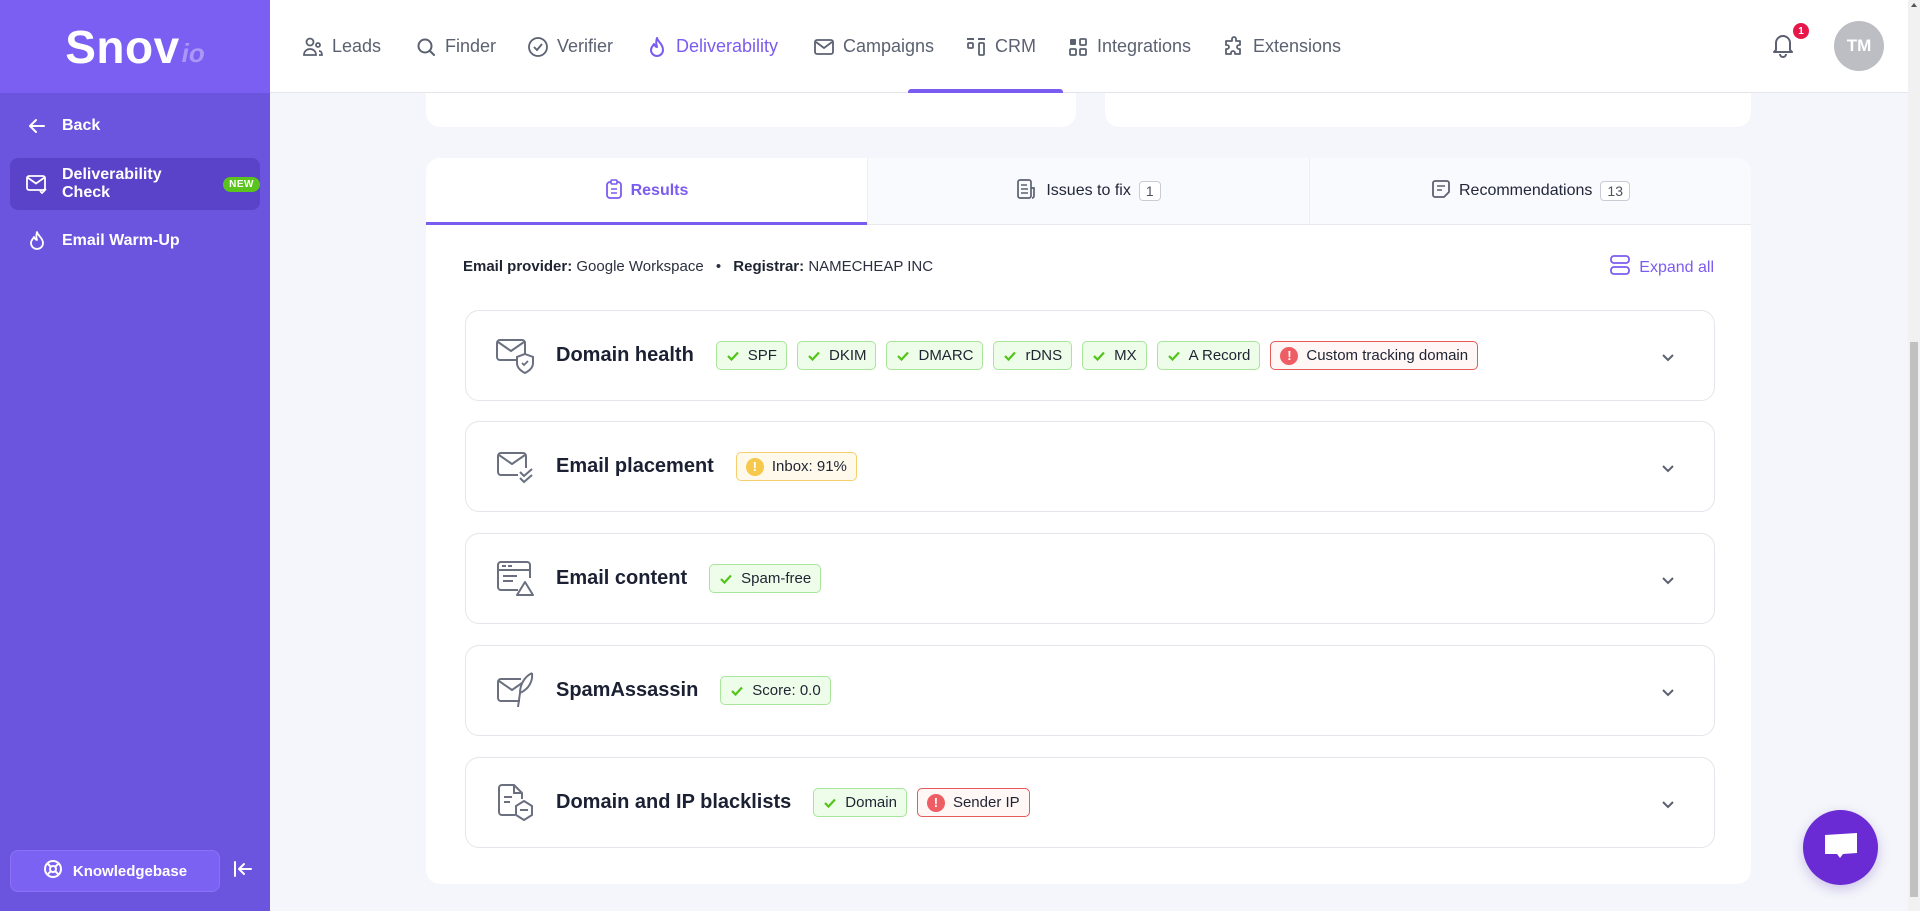  What do you see at coordinates (1783, 45) in the screenshot?
I see `notifications-button` at bounding box center [1783, 45].